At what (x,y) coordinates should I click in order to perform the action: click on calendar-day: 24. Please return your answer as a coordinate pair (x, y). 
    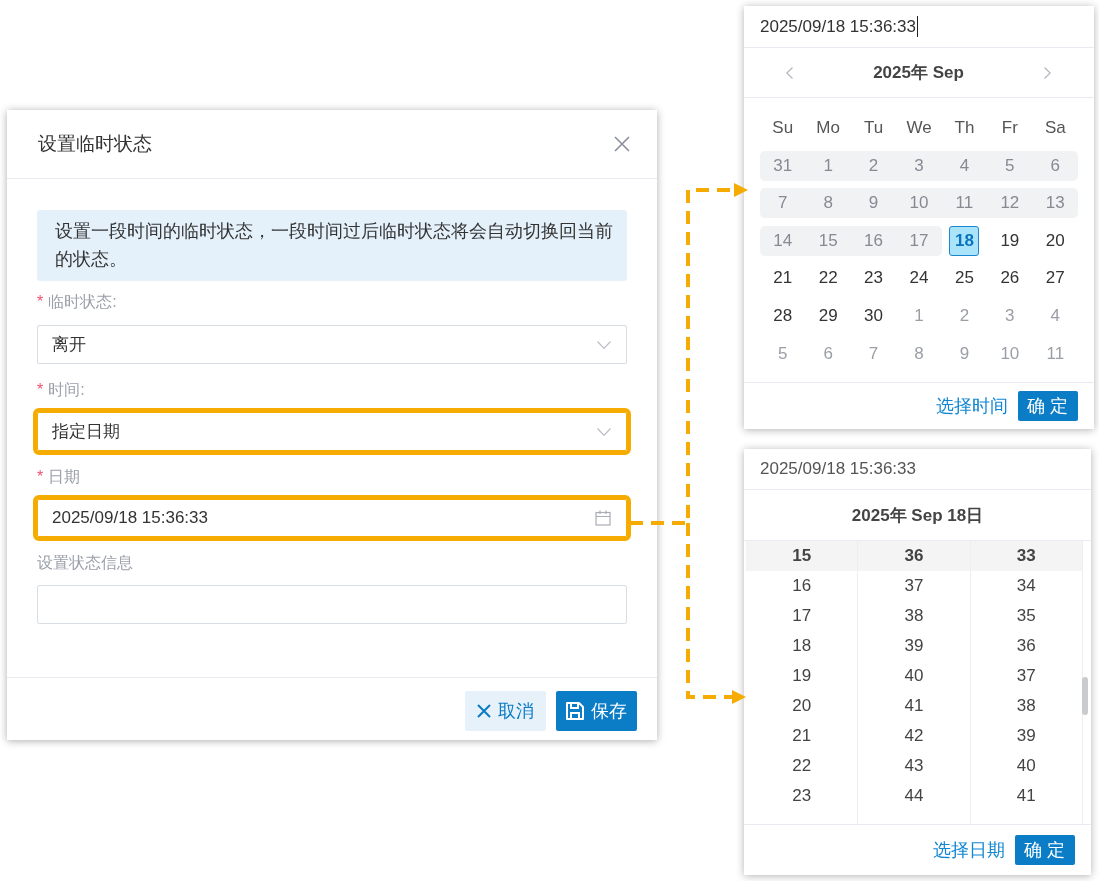
    Looking at the image, I should click on (919, 278).